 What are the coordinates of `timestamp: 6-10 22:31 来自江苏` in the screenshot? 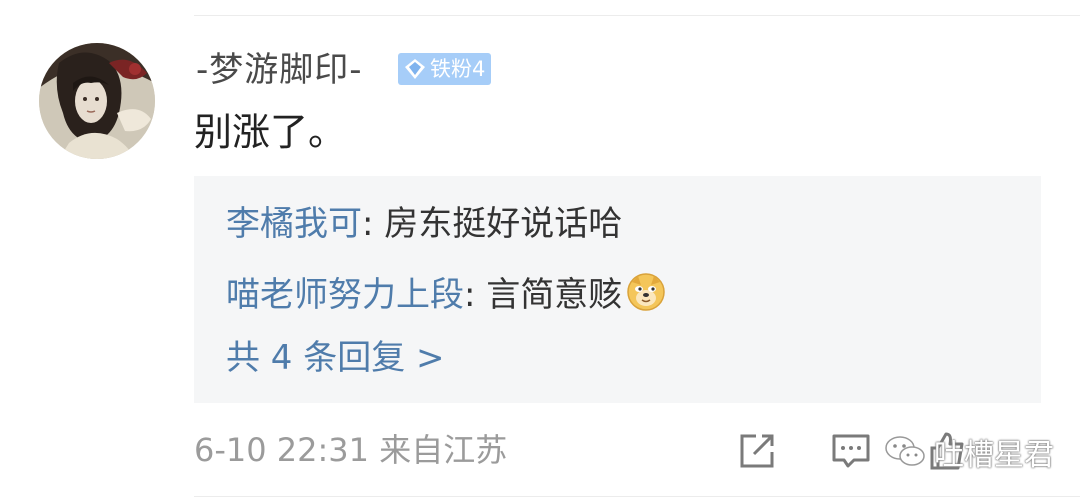 It's located at (351, 450).